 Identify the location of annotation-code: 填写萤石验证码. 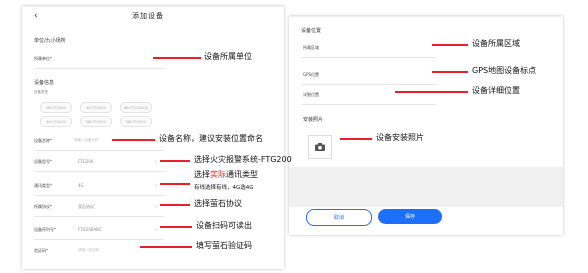
(224, 245).